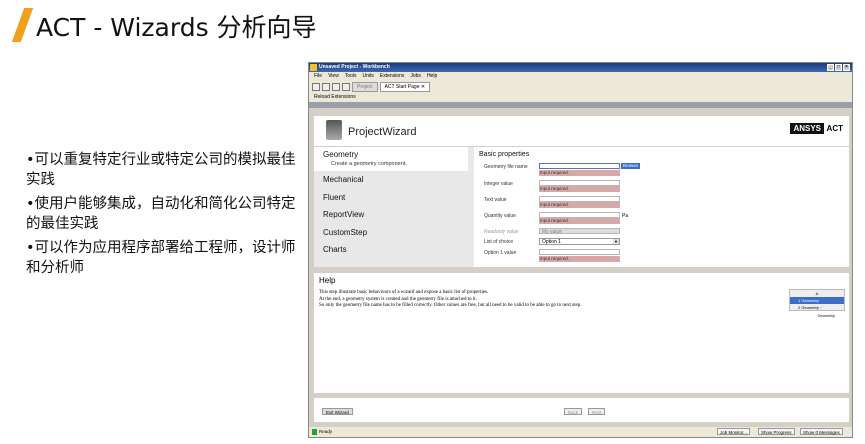  I want to click on ansys-logo: ANSYS, so click(807, 128).